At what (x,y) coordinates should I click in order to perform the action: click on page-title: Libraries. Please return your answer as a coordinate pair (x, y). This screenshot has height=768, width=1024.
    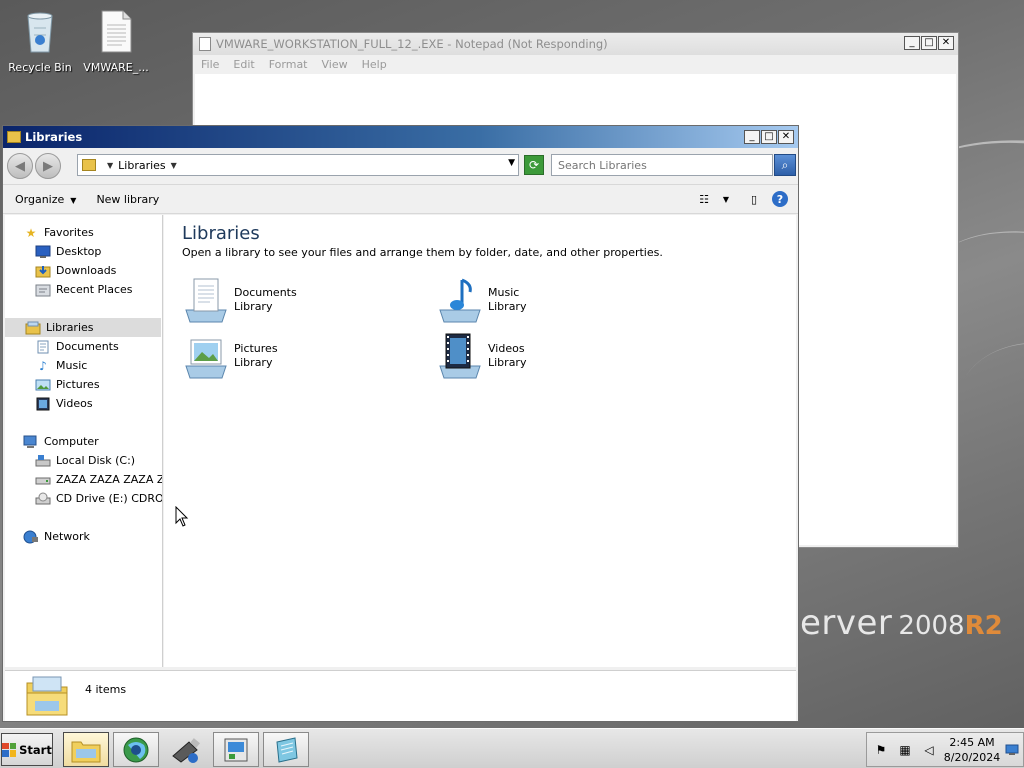
    Looking at the image, I should click on (221, 233).